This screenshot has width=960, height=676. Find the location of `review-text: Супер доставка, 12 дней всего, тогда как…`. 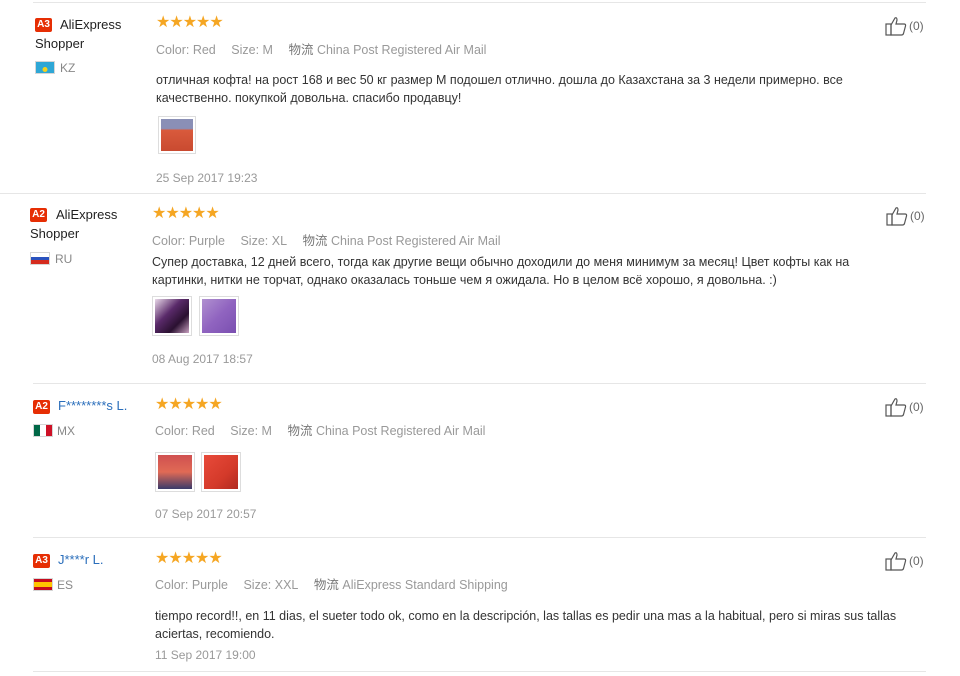

review-text: Супер доставка, 12 дней всего, тогда как… is located at coordinates (501, 271).